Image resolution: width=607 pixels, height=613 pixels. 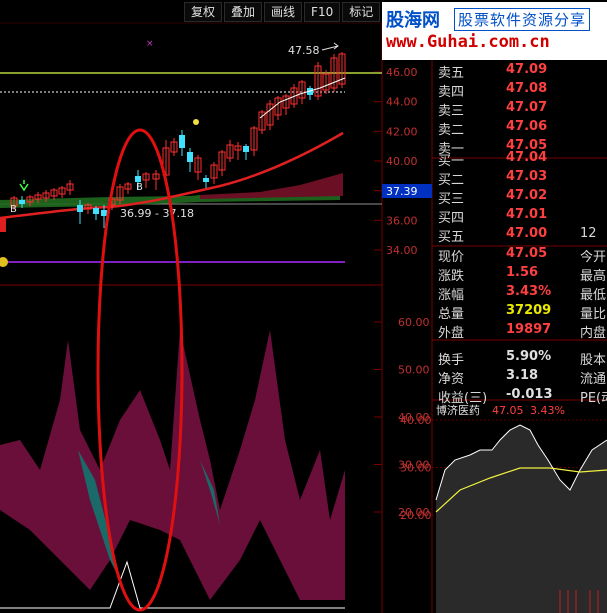 What do you see at coordinates (451, 360) in the screenshot?
I see `quote-row-label: 换手` at bounding box center [451, 360].